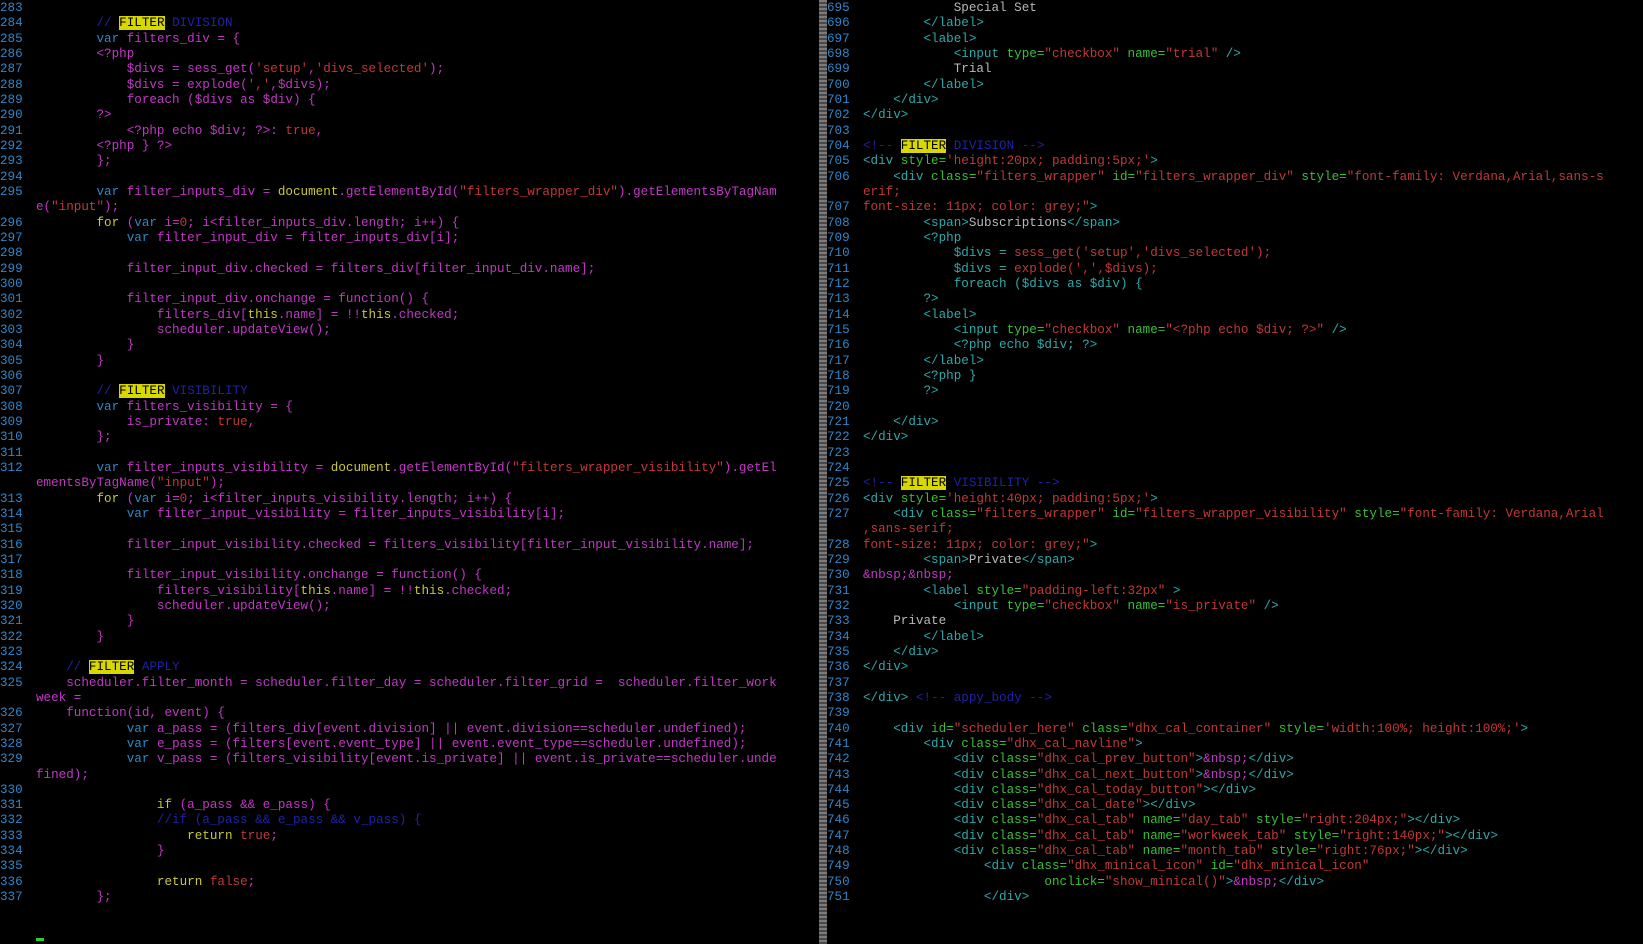 Image resolution: width=1643 pixels, height=944 pixels. Describe the element at coordinates (400, 8) in the screenshot. I see `code-line: 283` at that location.